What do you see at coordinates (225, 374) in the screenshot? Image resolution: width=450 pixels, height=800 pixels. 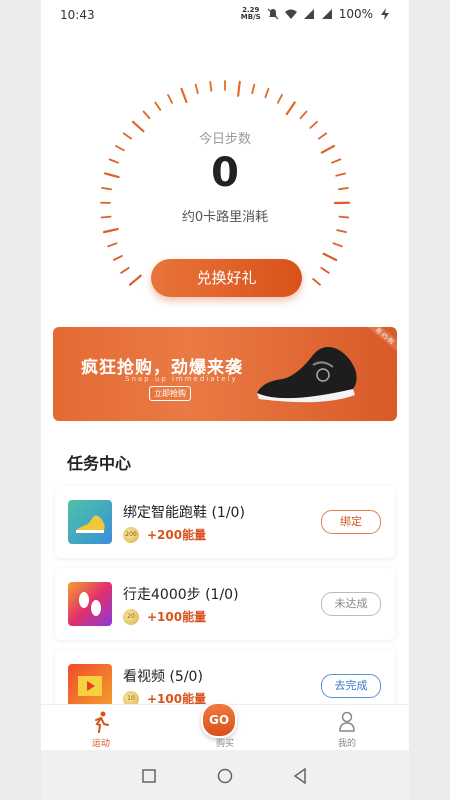 I see `promo-banner: 疯狂抢购，劲爆来袭 Snap up immediately 立即抢购 易·约·购` at bounding box center [225, 374].